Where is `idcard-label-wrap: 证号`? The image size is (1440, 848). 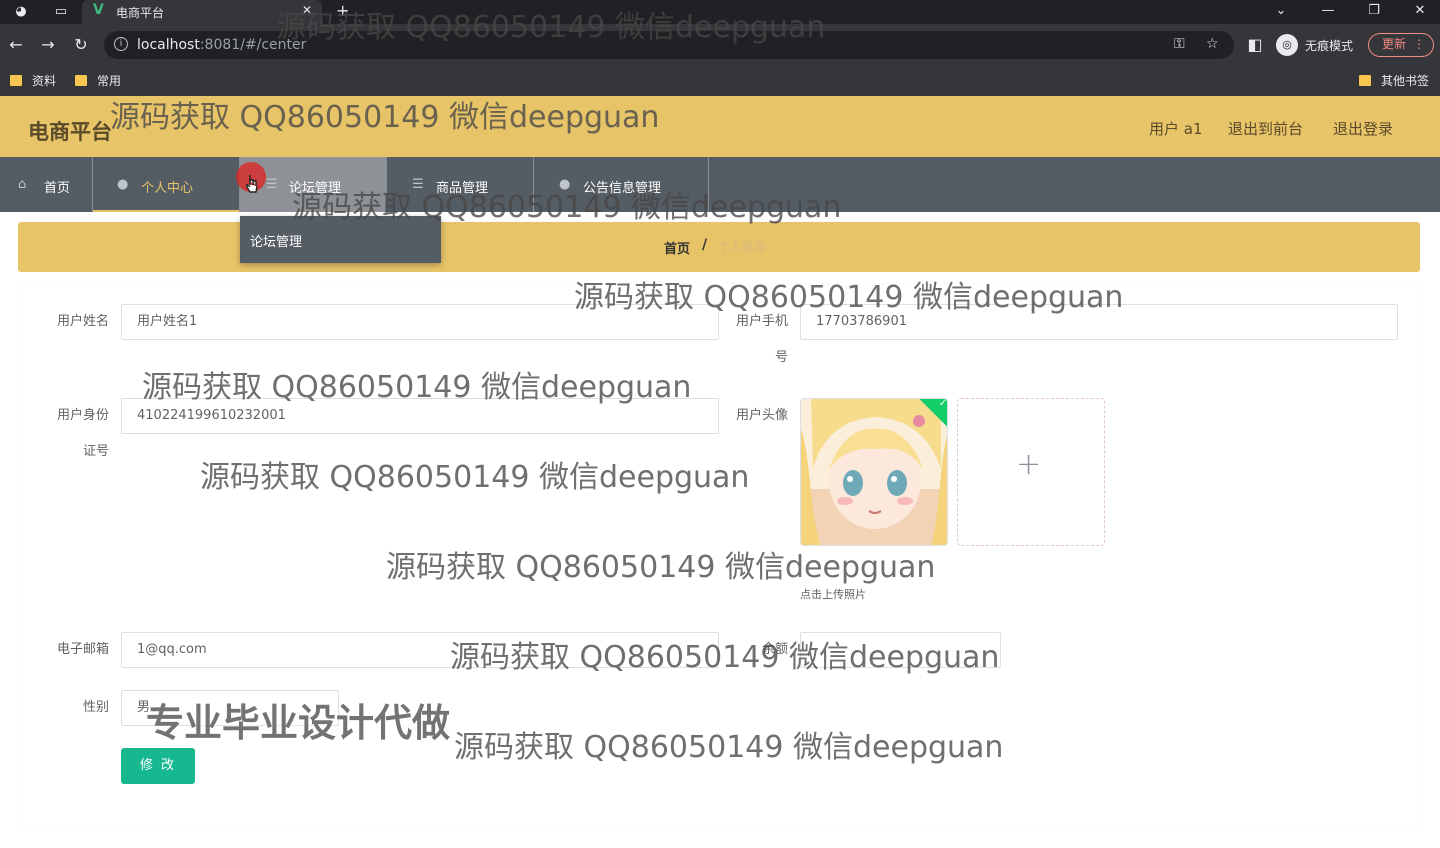 idcard-label-wrap: 证号 is located at coordinates (95, 451).